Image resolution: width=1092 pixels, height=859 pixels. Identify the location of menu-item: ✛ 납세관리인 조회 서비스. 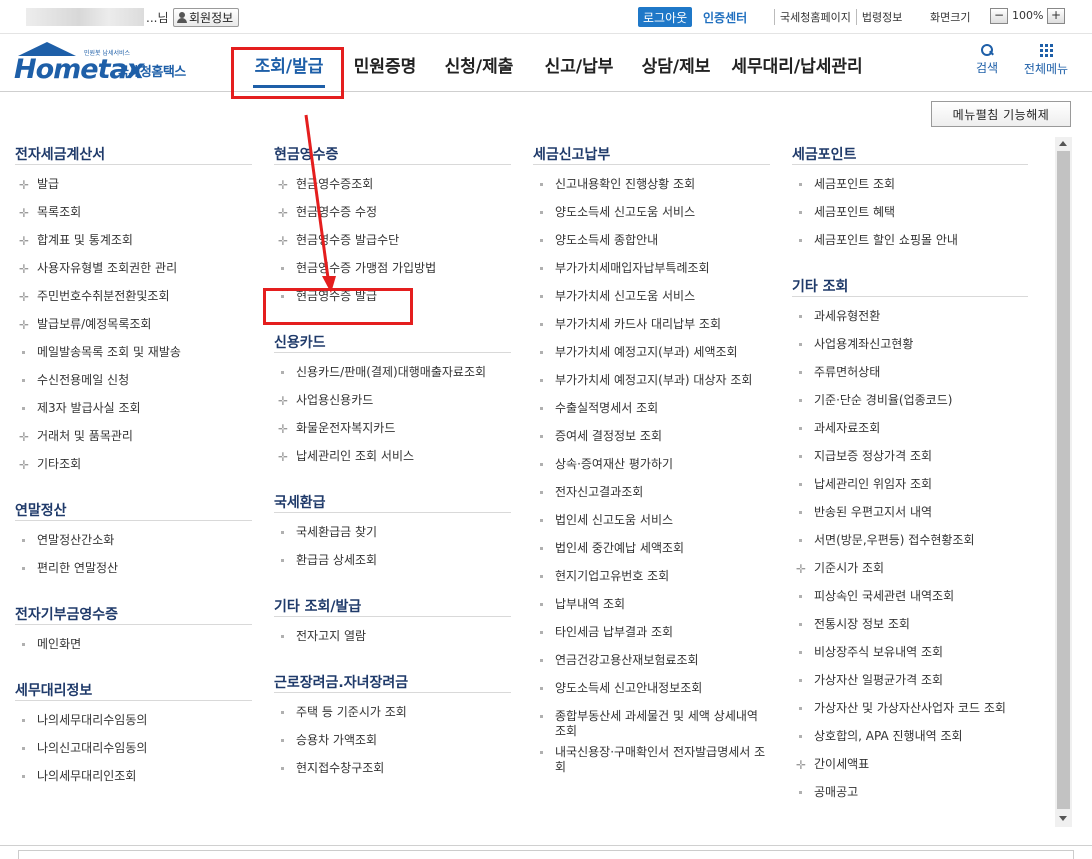
(392, 457).